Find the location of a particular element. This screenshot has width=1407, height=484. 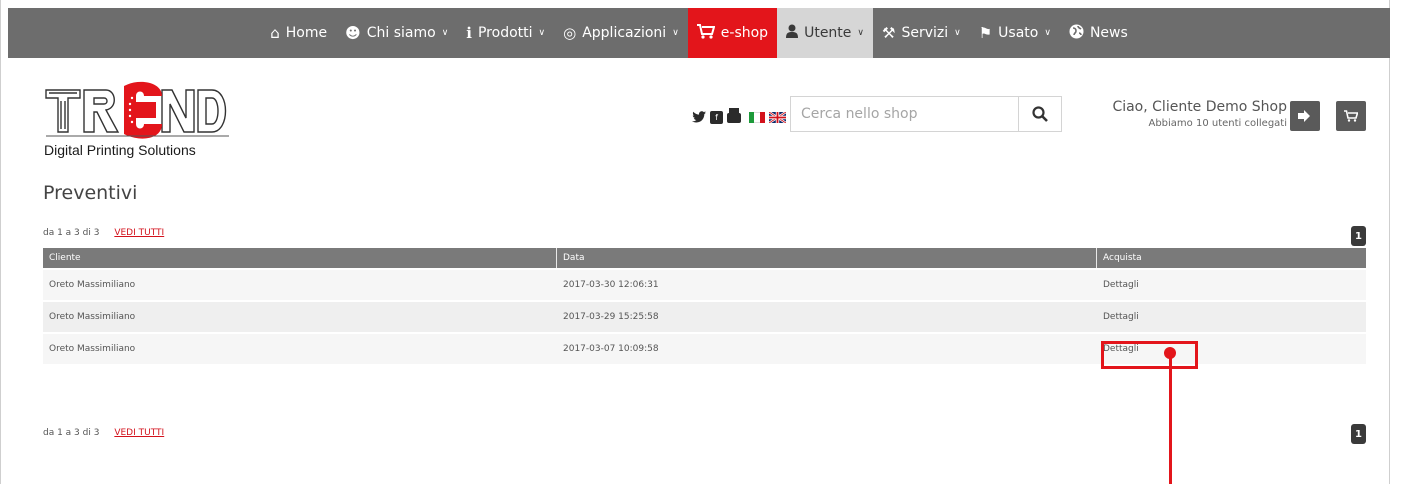

cell-data: 2017-03-30 12:06:31 is located at coordinates (611, 285).